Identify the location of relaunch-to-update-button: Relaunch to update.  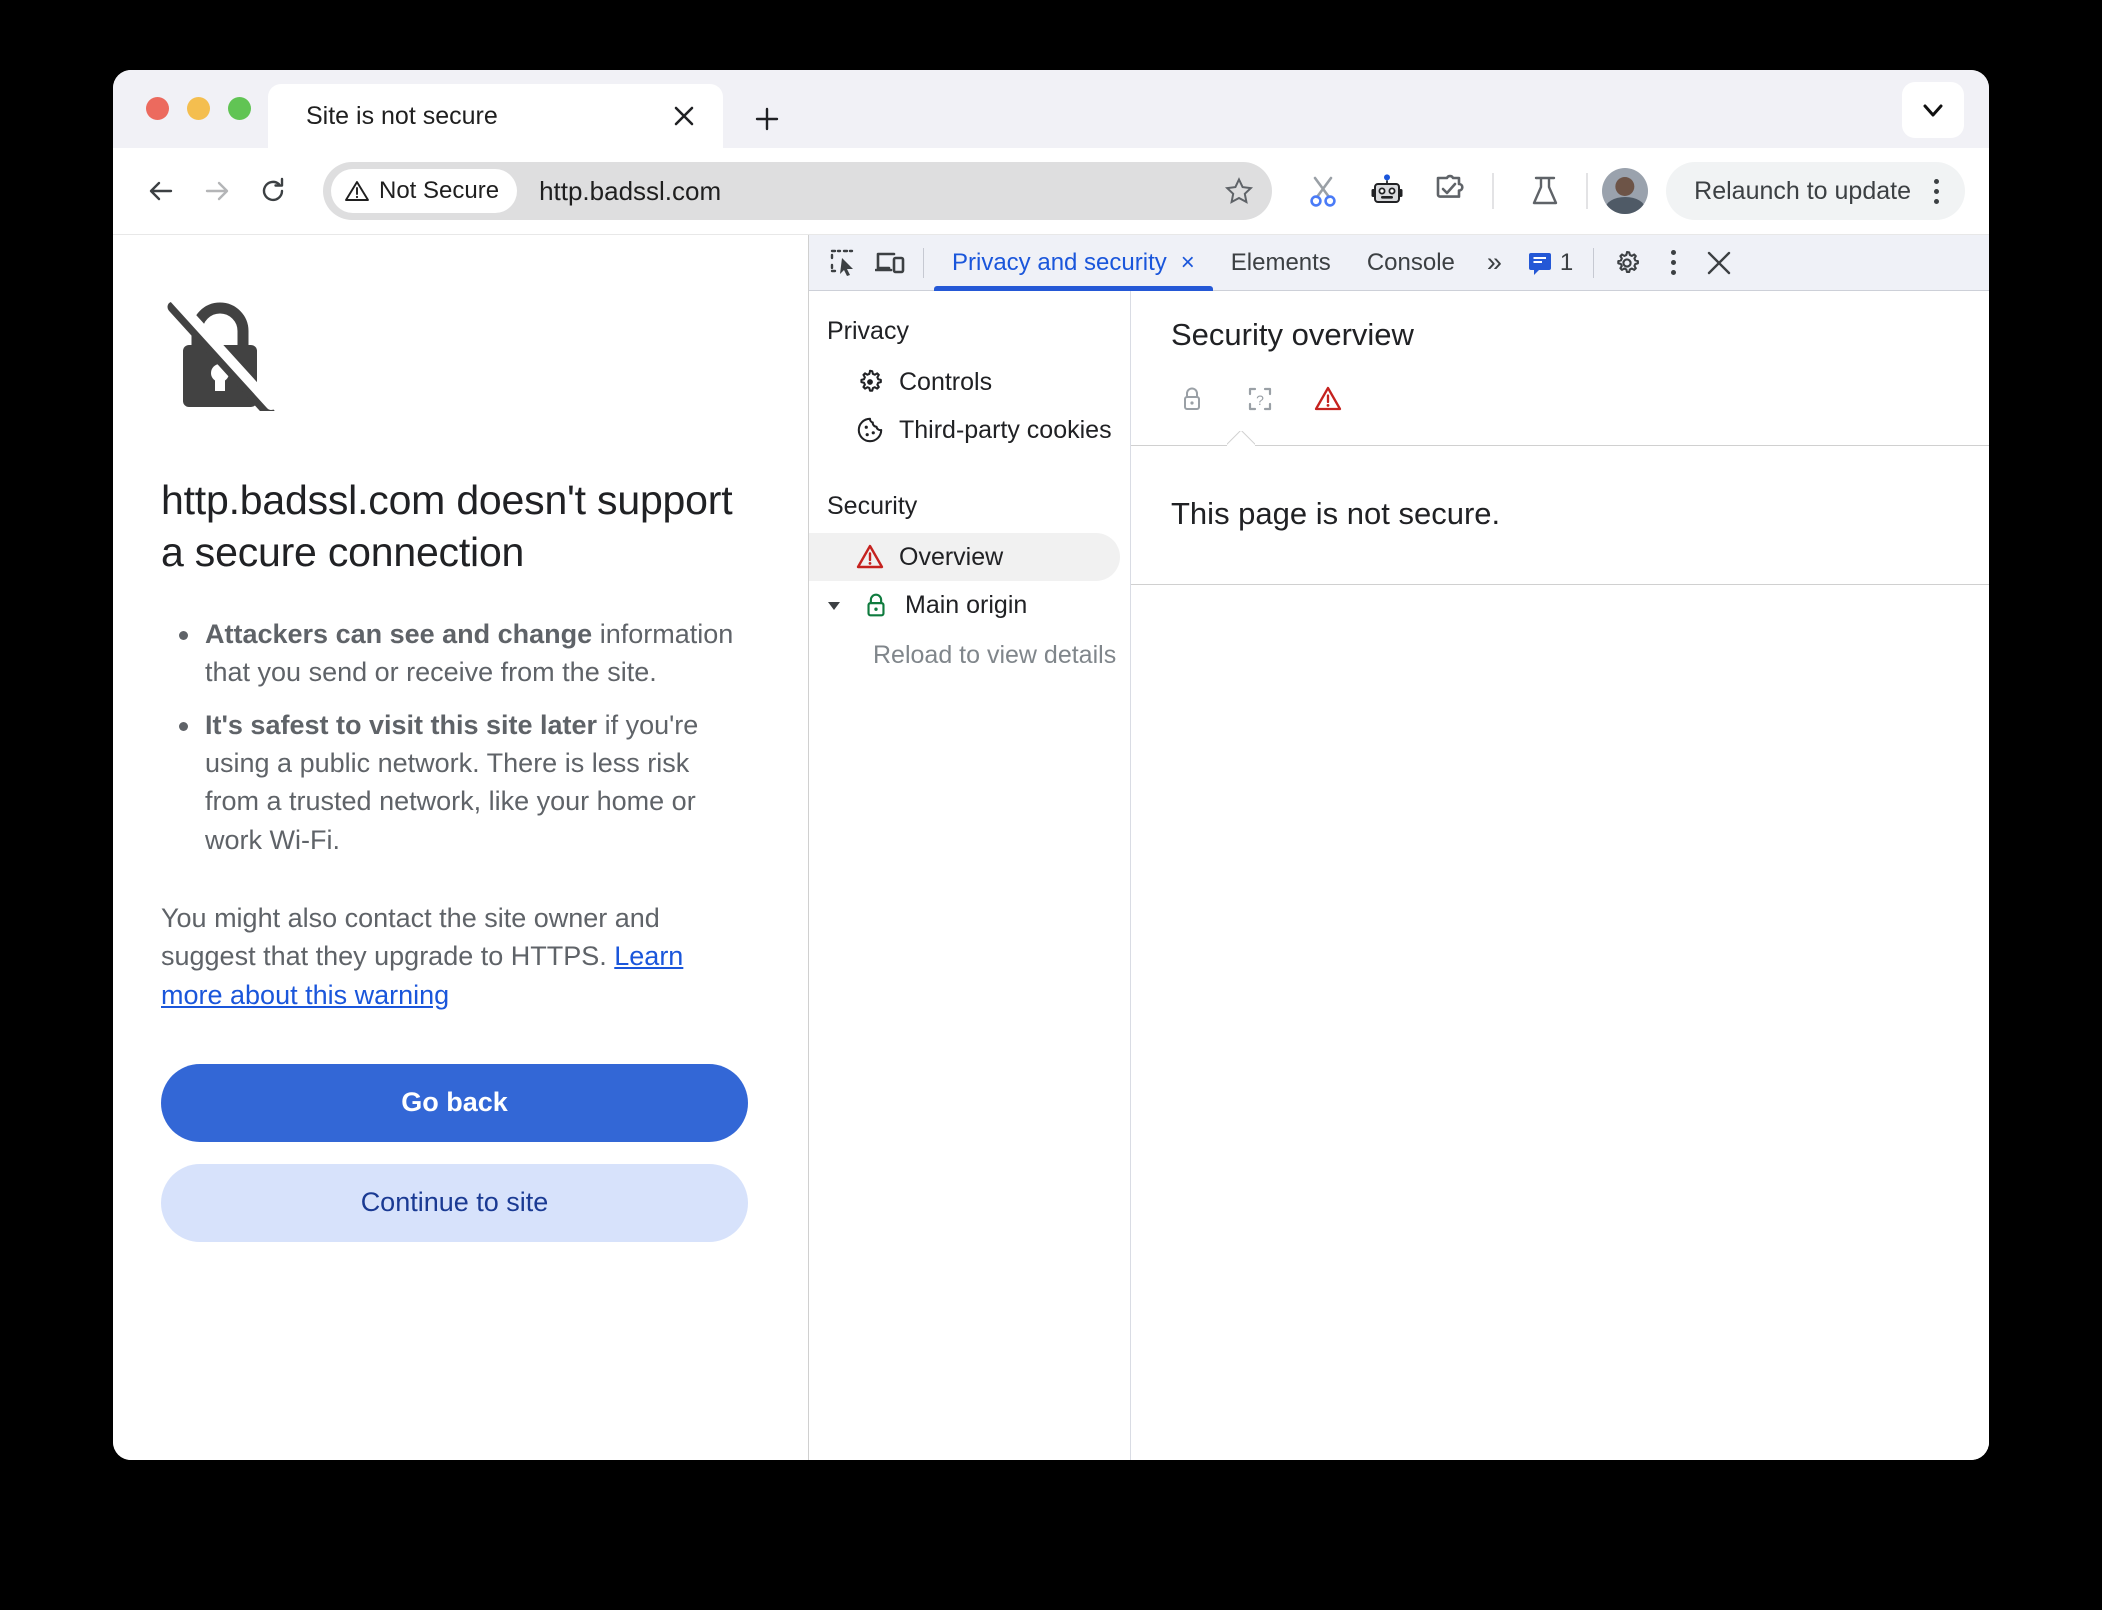
(1815, 191).